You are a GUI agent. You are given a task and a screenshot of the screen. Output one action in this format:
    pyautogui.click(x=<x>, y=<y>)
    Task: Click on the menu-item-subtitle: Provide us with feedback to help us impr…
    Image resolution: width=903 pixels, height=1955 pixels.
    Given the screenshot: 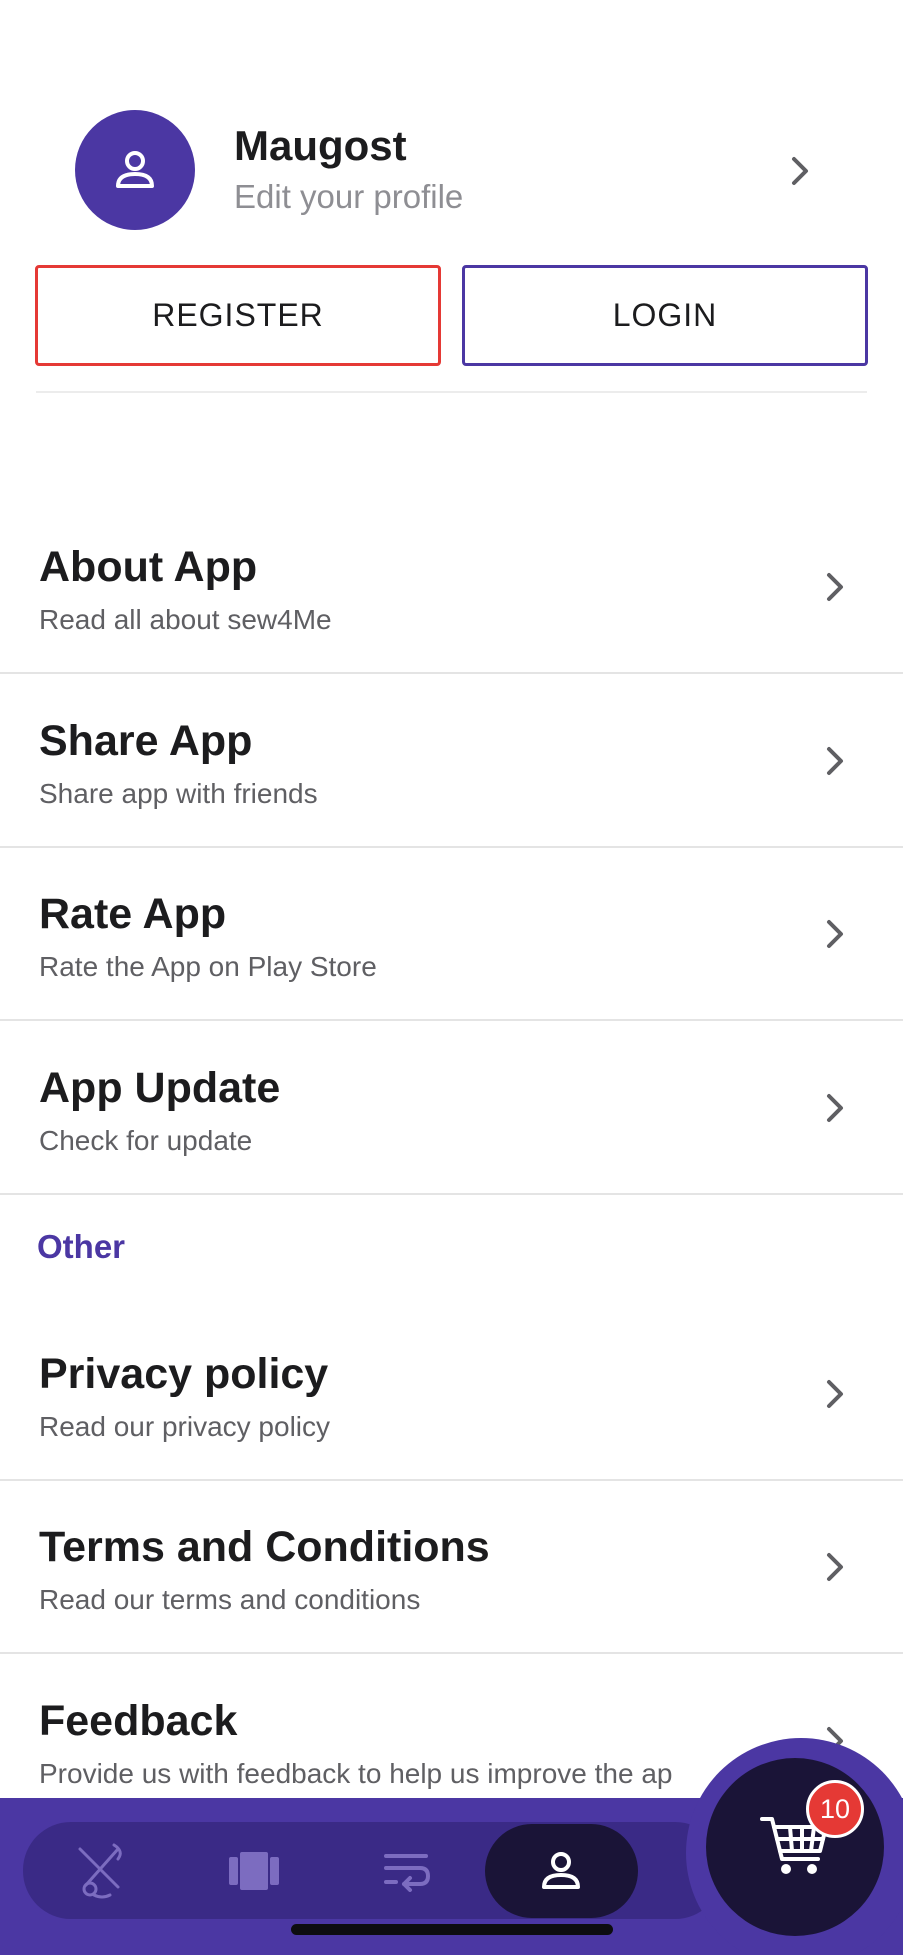 What is the action you would take?
    pyautogui.click(x=356, y=1773)
    